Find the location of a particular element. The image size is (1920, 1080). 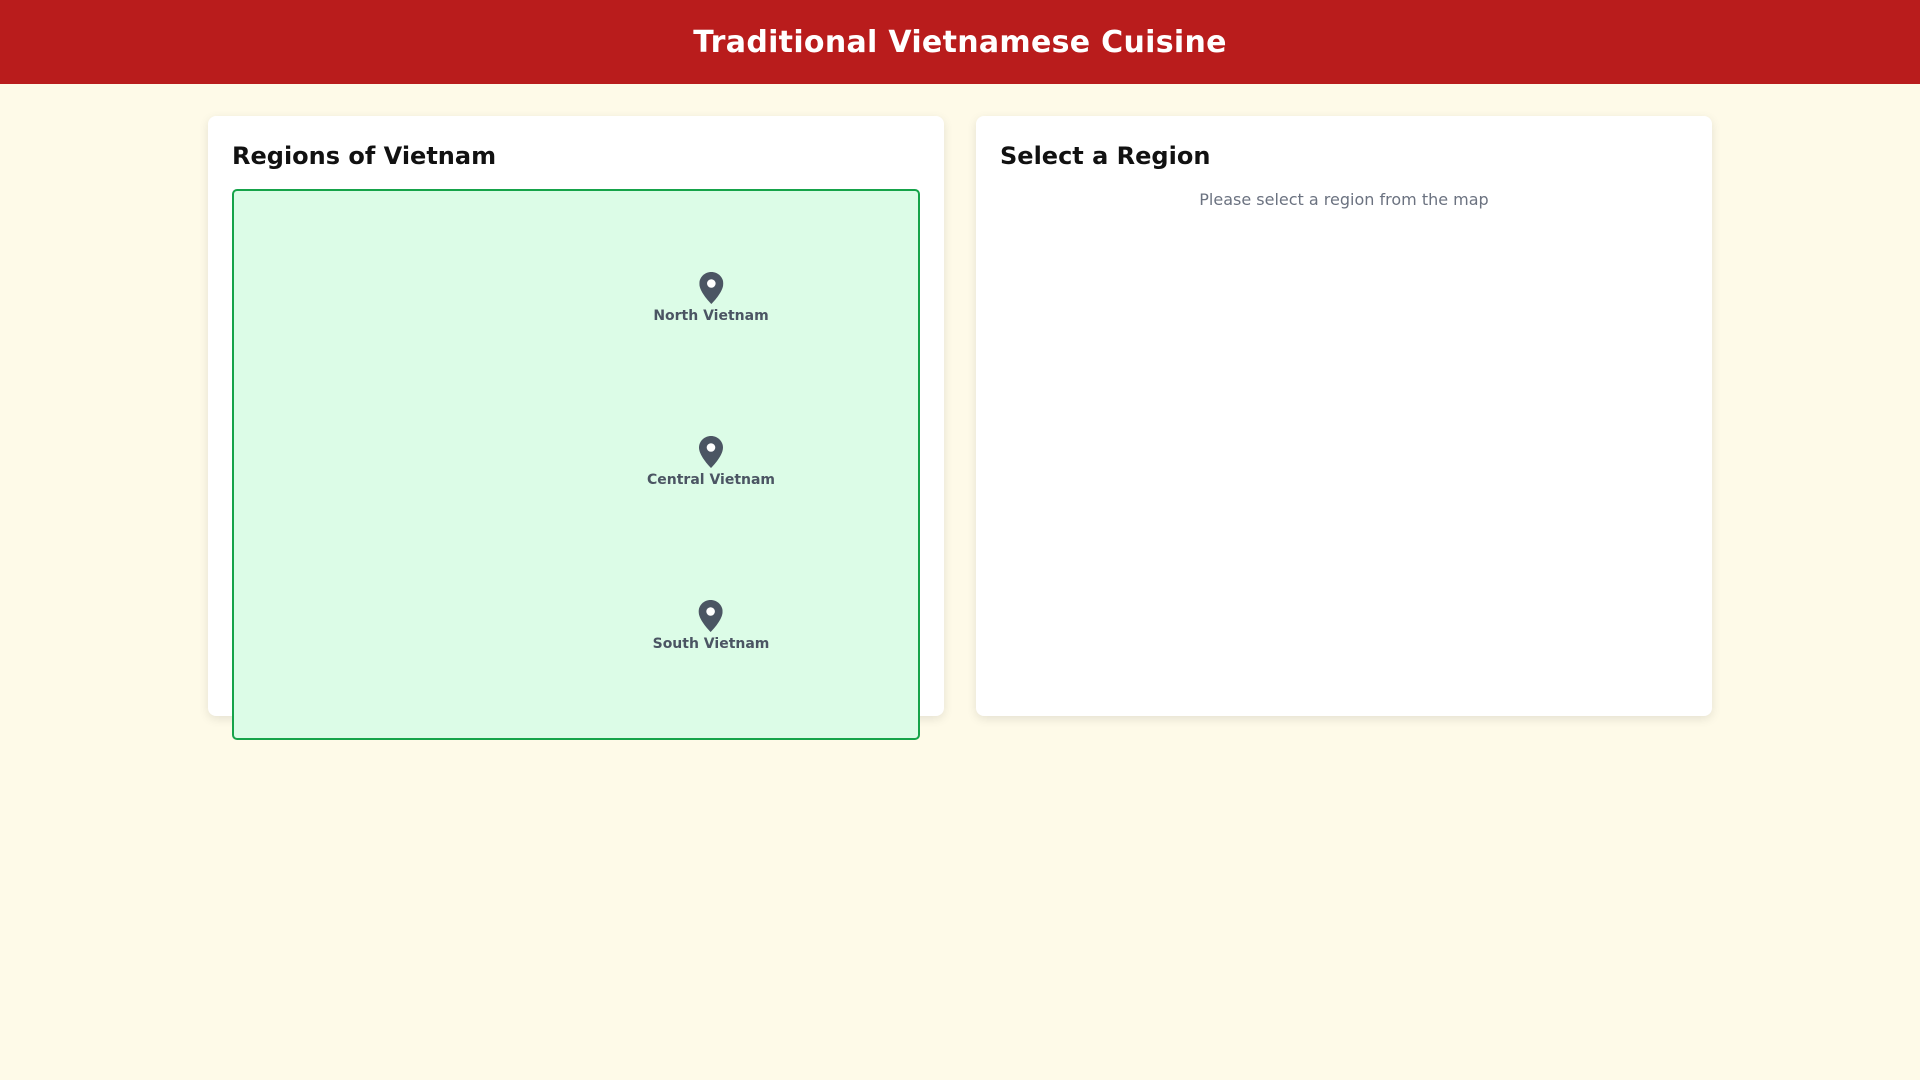

region-label-south: South Vietnam is located at coordinates (711, 644).